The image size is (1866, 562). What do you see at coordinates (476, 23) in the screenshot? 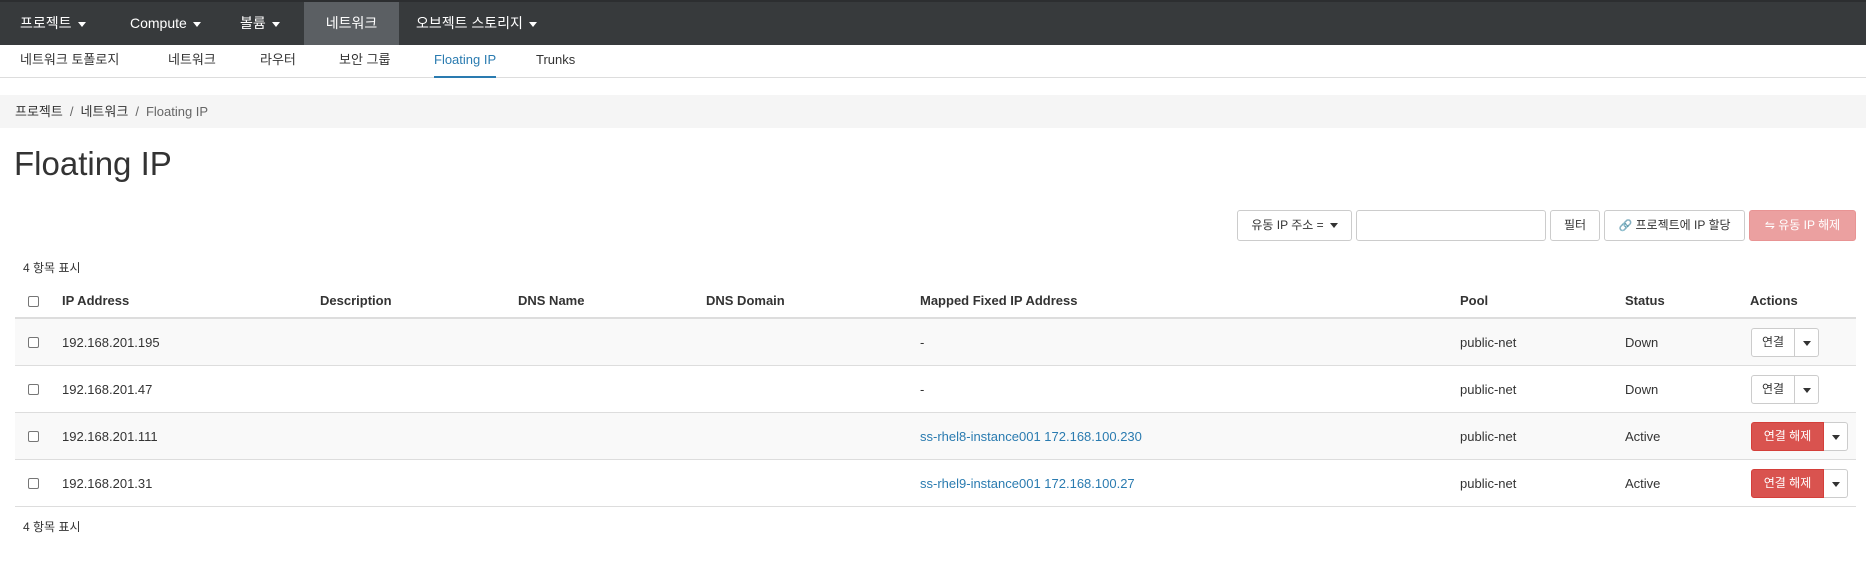
I see `topnav-item-object-storage: 오브젝트 스토리지` at bounding box center [476, 23].